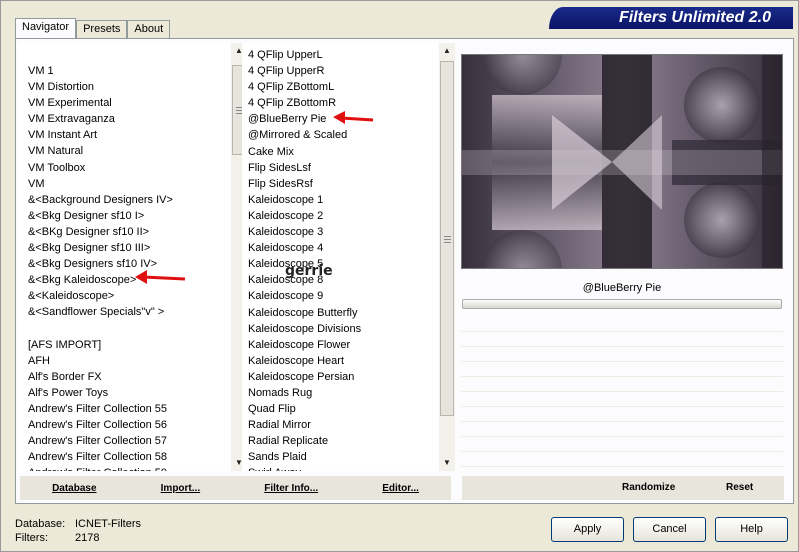 This screenshot has height=552, width=799. Describe the element at coordinates (340, 441) in the screenshot. I see `filter-item: Radial Replicate` at that location.